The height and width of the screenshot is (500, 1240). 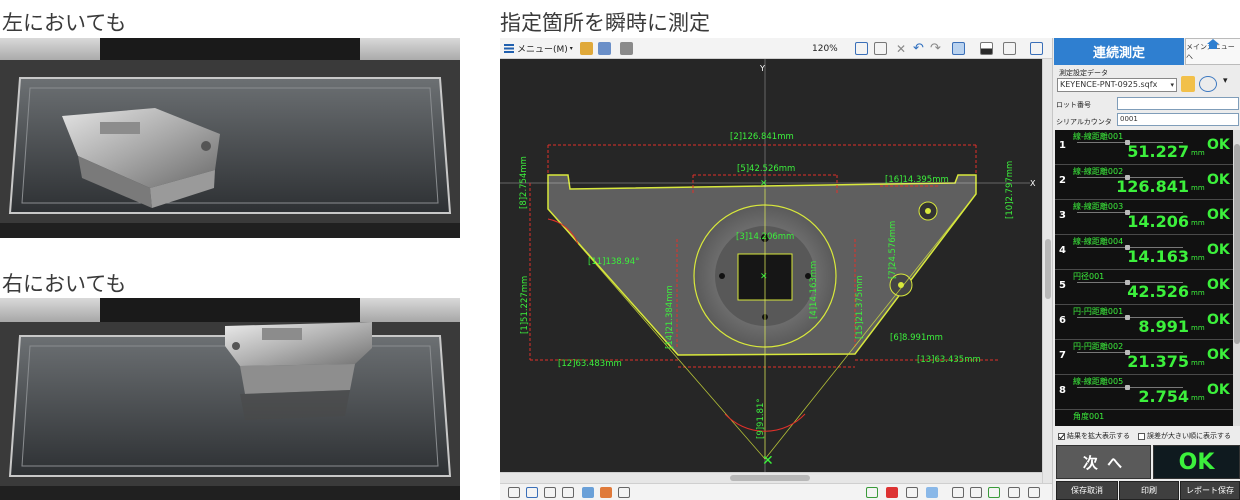 I want to click on annotation-label: [15]21.375mm, so click(x=860, y=307).